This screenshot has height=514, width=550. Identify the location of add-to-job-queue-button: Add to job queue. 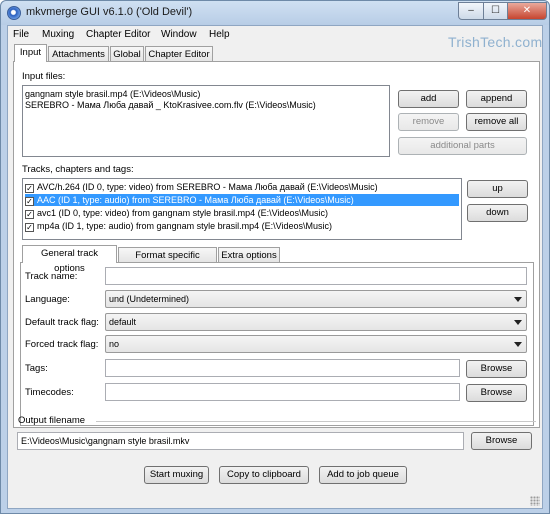
(363, 475).